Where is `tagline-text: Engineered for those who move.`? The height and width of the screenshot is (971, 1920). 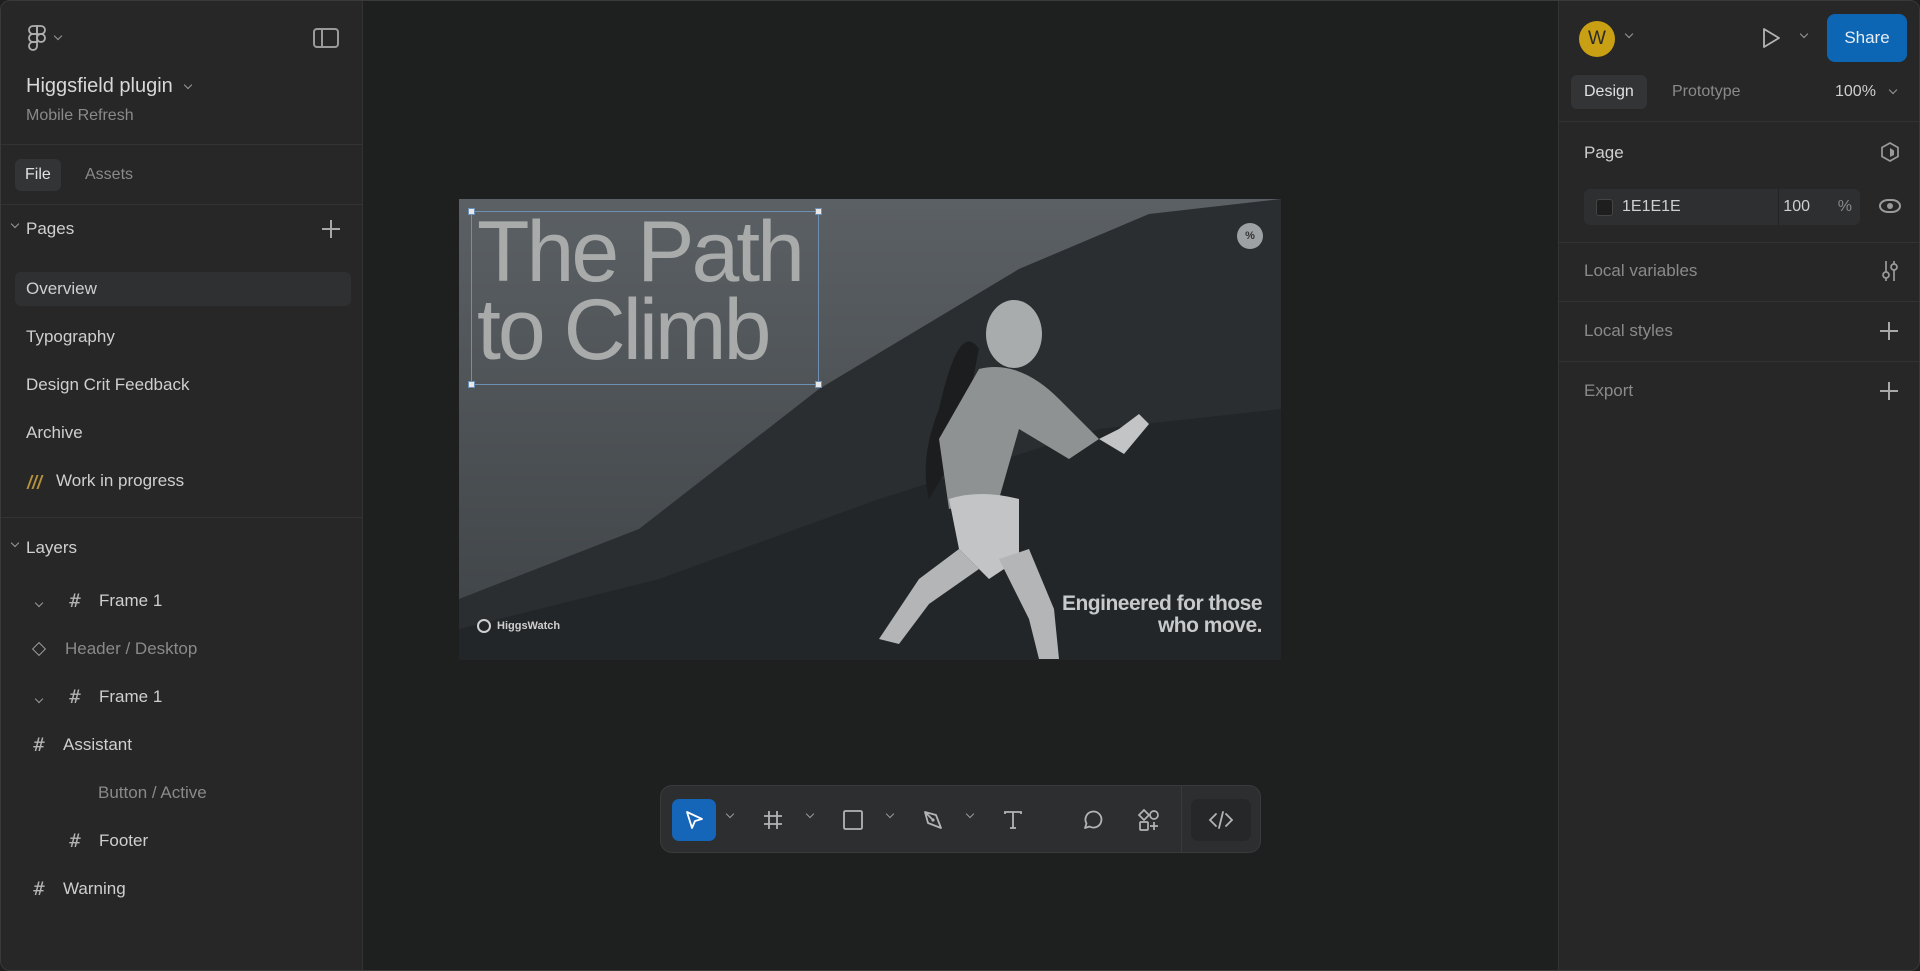 tagline-text: Engineered for those who move. is located at coordinates (1162, 614).